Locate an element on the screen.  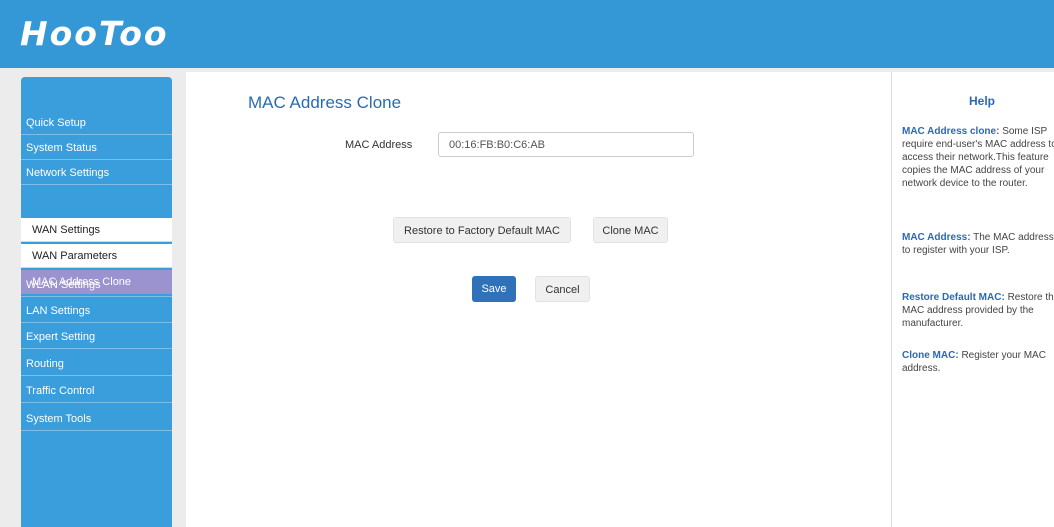
sidebar-item-quick-setup: Quick Setup is located at coordinates (96, 123).